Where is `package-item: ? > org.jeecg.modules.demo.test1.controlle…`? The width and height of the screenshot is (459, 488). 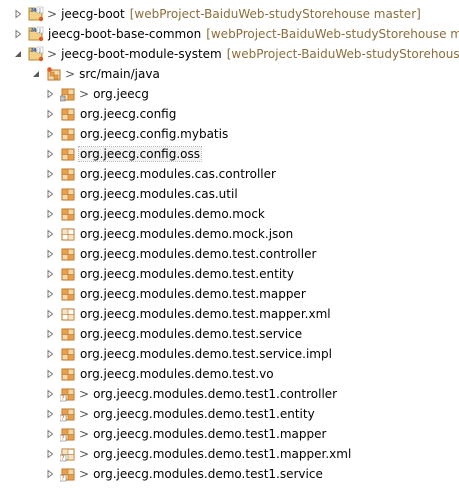
package-item: ? > org.jeecg.modules.demo.test1.controlle… is located at coordinates (229, 394).